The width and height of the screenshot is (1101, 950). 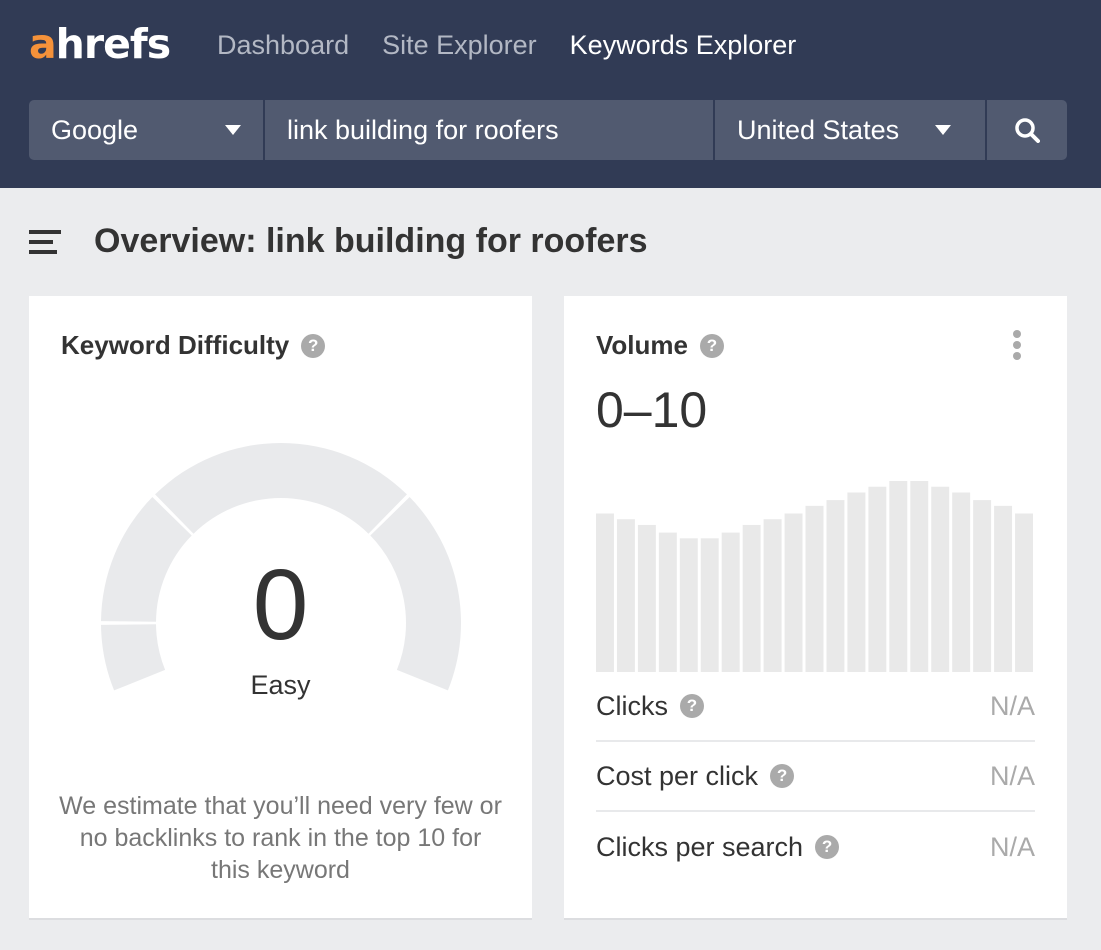 What do you see at coordinates (146, 130) in the screenshot?
I see `search-engine-select: Google` at bounding box center [146, 130].